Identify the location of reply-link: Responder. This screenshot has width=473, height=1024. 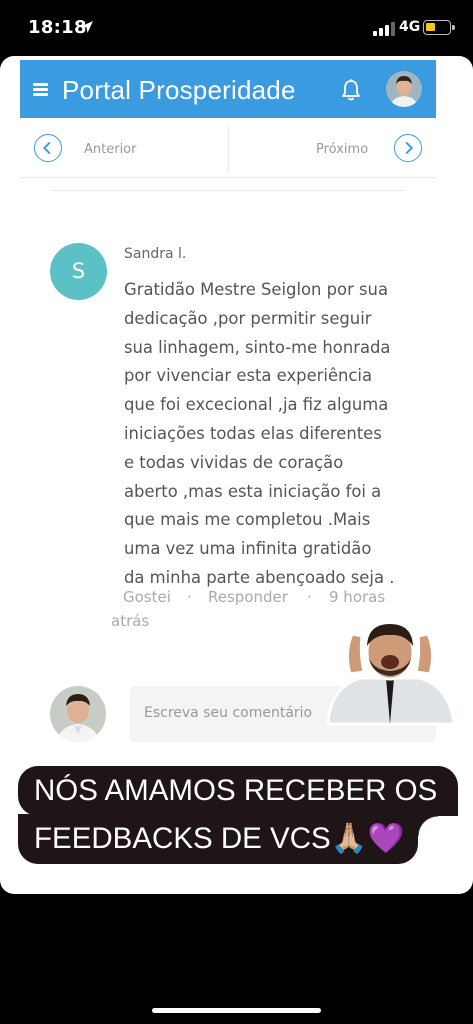
(248, 597).